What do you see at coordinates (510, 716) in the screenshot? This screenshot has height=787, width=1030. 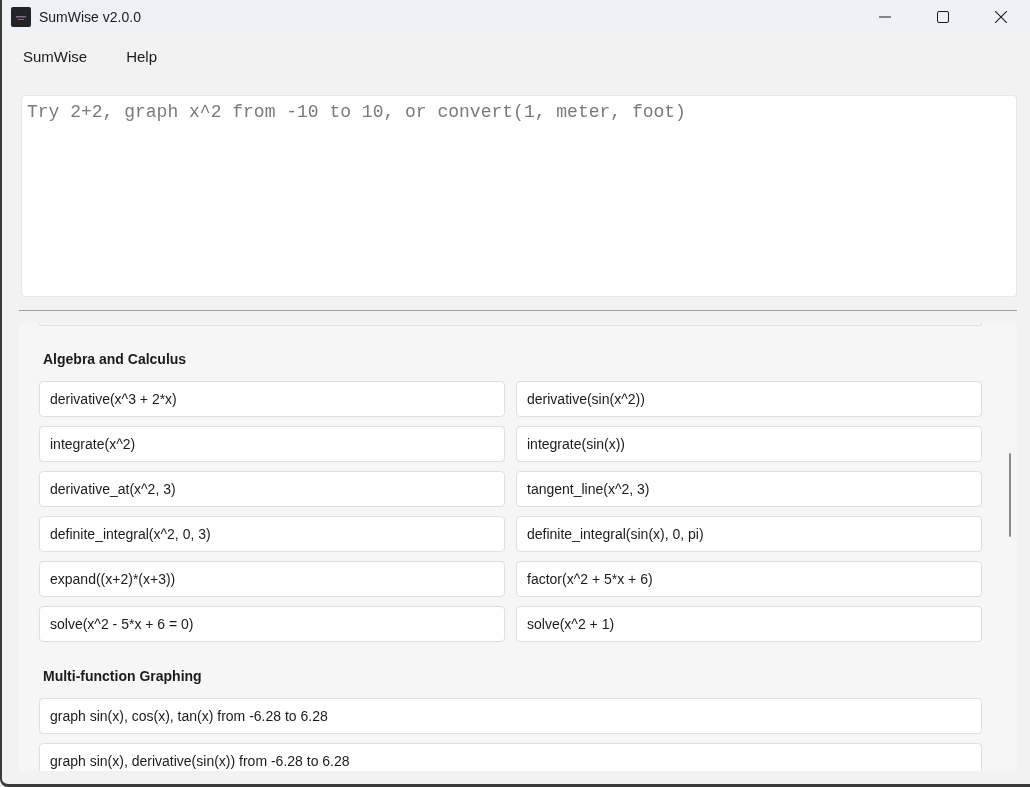 I see `example-button: graph sin(x), cos(x), tan(x) from -6.28 to 6.28` at bounding box center [510, 716].